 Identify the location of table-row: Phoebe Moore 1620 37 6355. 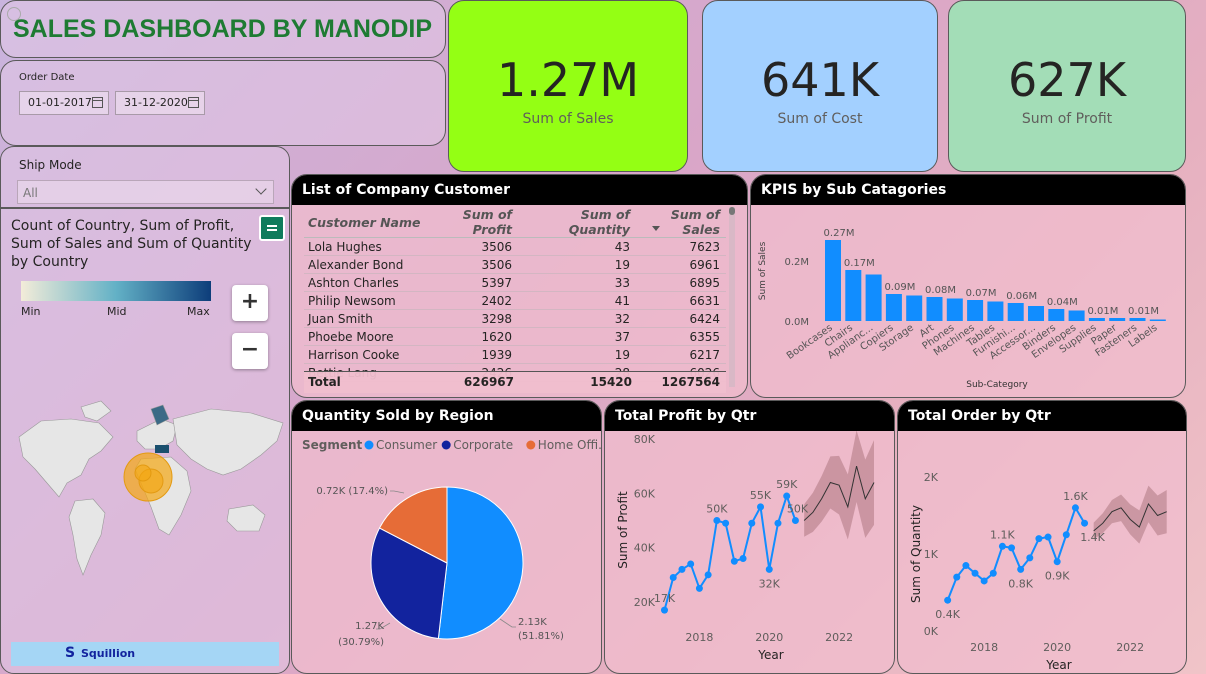
(515, 336).